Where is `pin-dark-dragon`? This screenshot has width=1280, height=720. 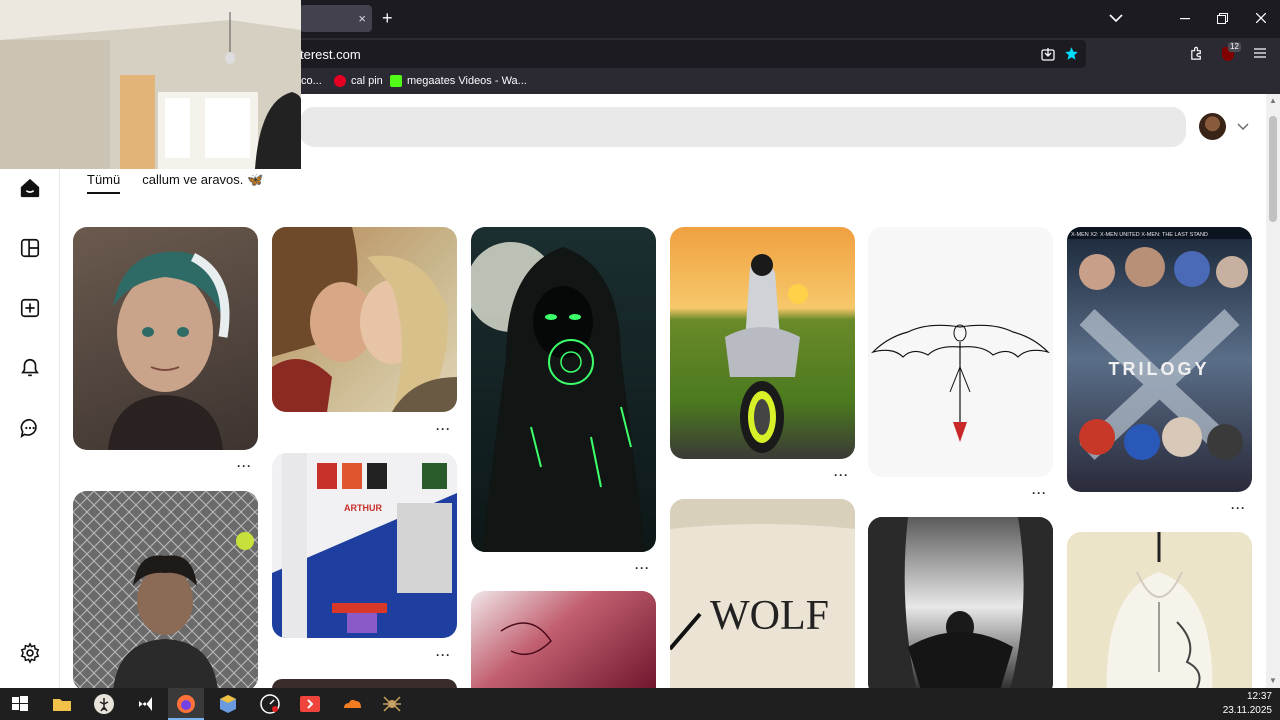 pin-dark-dragon is located at coordinates (960, 602).